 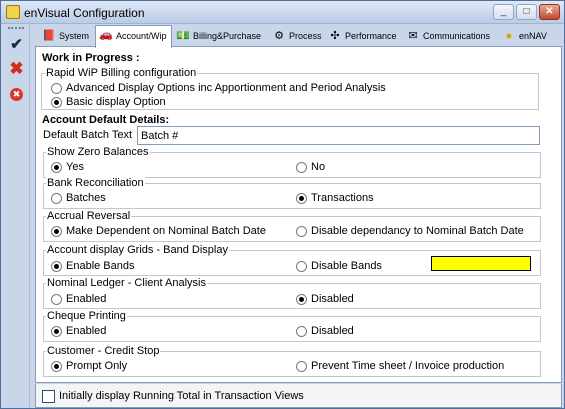 What do you see at coordinates (339, 266) in the screenshot?
I see `disable-bands-radio: Disable Bands` at bounding box center [339, 266].